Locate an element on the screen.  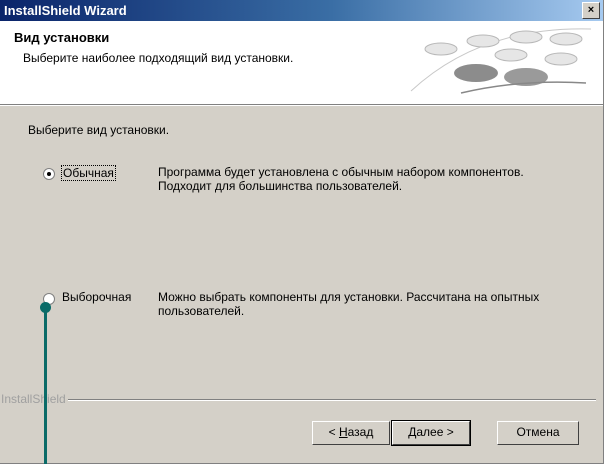
back-button-prefix: < is located at coordinates (333, 432).